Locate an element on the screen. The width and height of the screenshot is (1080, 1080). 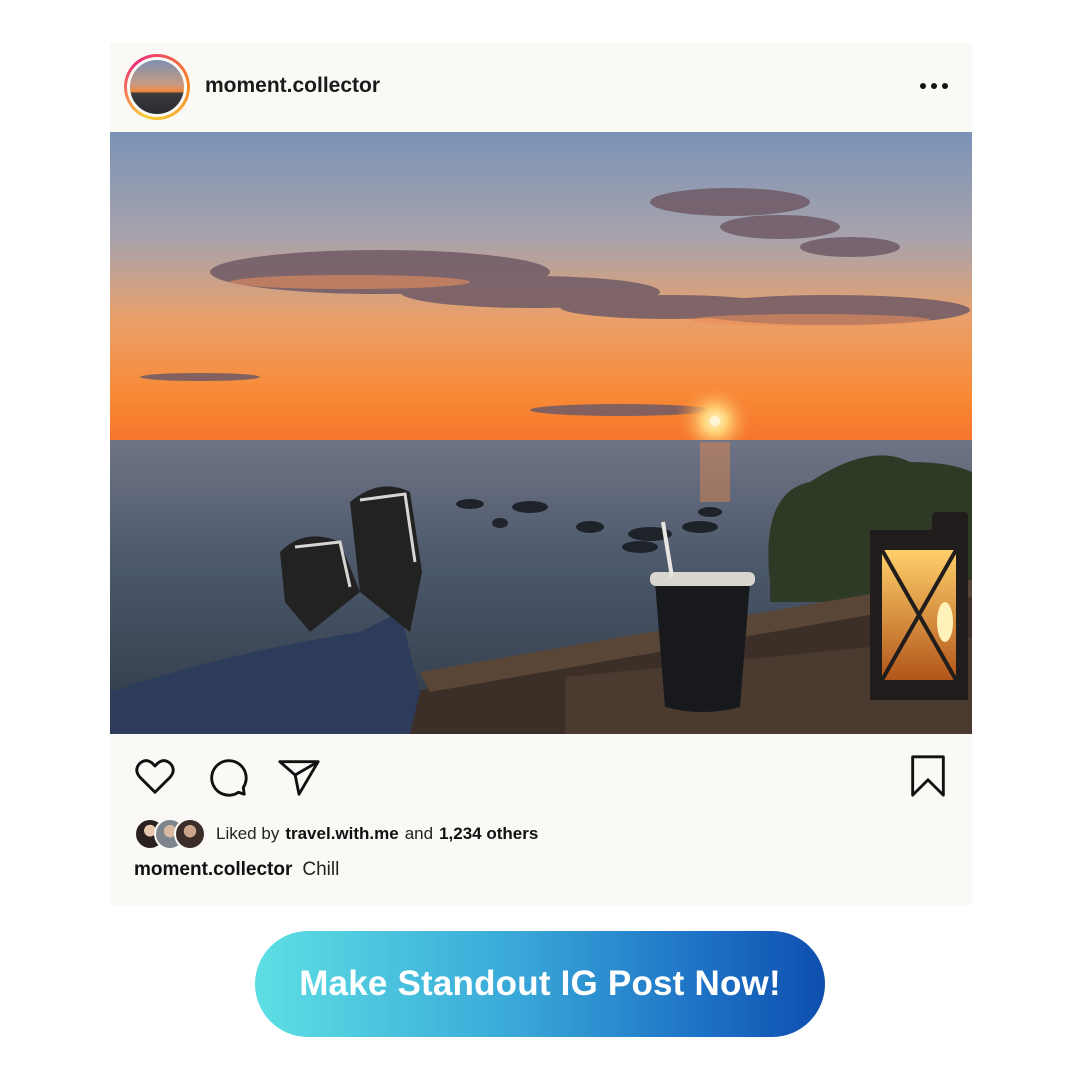
bookmark-icon is located at coordinates (928, 776).